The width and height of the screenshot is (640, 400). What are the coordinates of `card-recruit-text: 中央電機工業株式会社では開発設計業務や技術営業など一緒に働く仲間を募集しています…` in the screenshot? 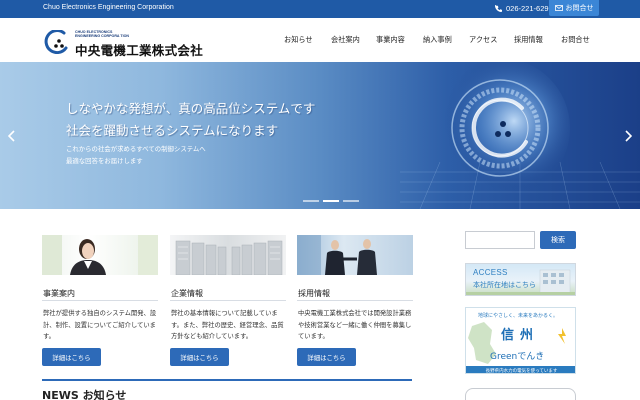 It's located at (355, 325).